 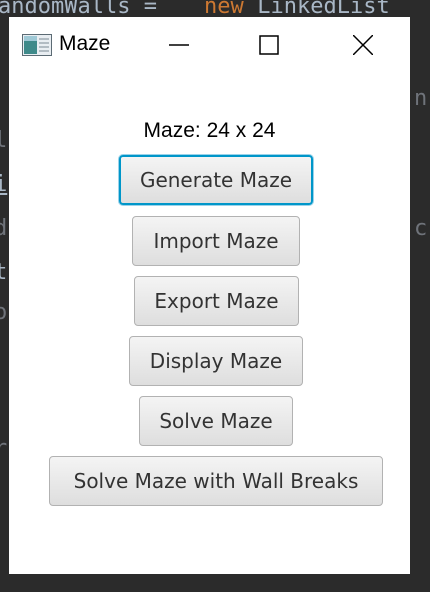 What do you see at coordinates (216, 180) in the screenshot?
I see `generate-maze-button: Generate Maze` at bounding box center [216, 180].